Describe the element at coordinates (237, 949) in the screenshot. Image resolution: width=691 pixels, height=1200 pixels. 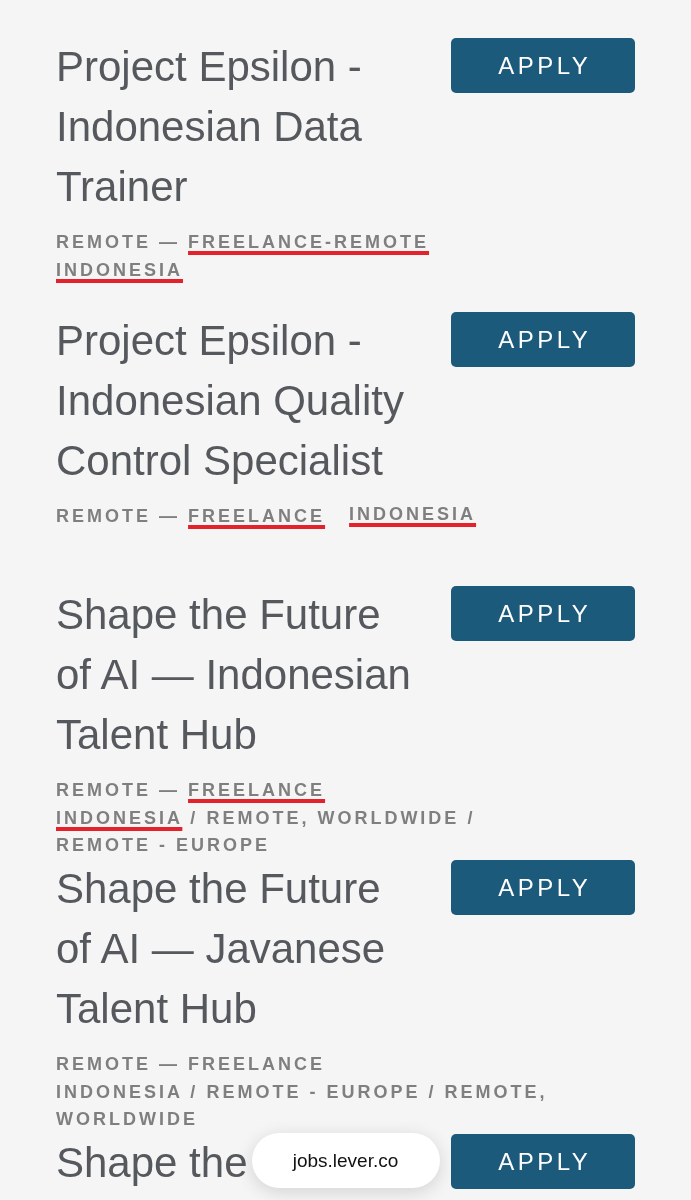
I see `job-title: Shape the Future of AI — Javanese Talent Hub` at that location.